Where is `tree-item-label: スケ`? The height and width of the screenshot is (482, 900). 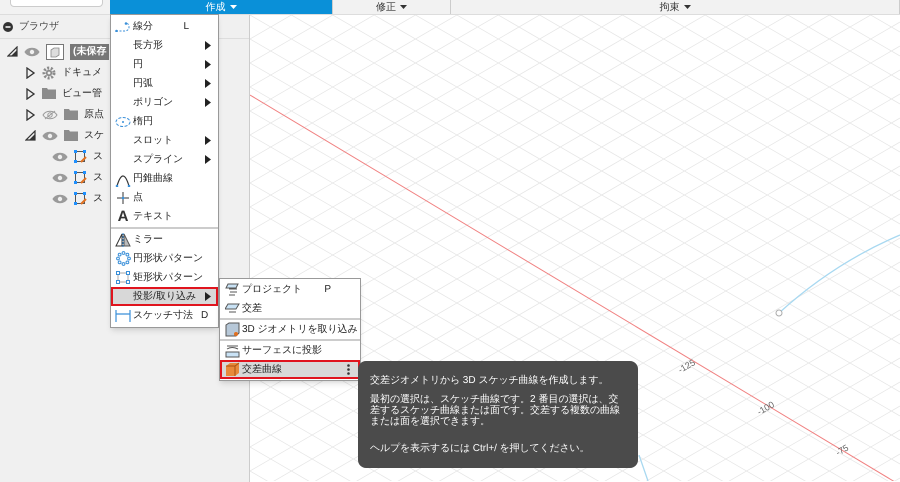 tree-item-label: スケ is located at coordinates (94, 135).